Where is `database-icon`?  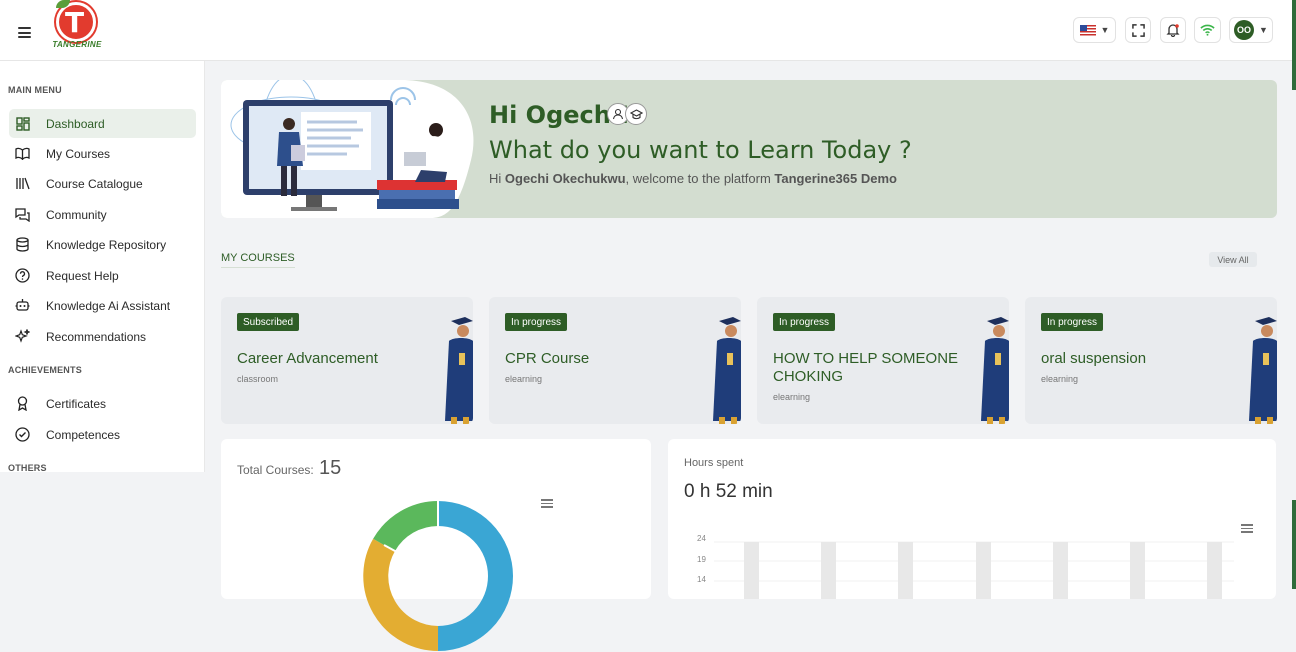 database-icon is located at coordinates (22, 244).